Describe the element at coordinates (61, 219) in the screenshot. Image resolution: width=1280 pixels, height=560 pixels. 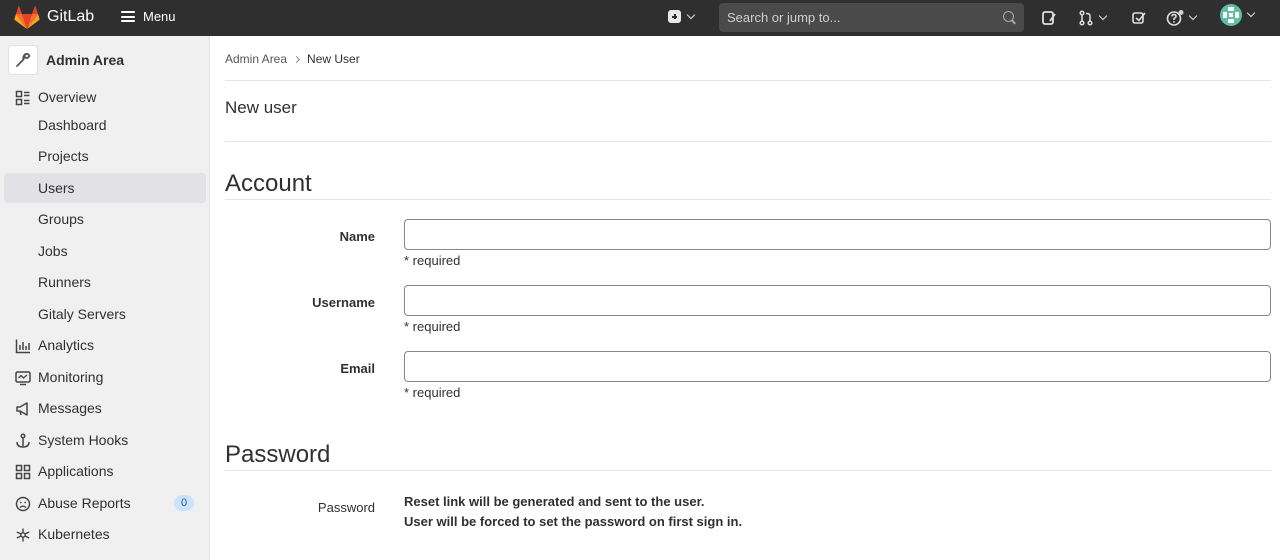
I see `sidebar-item-label: Groups` at that location.